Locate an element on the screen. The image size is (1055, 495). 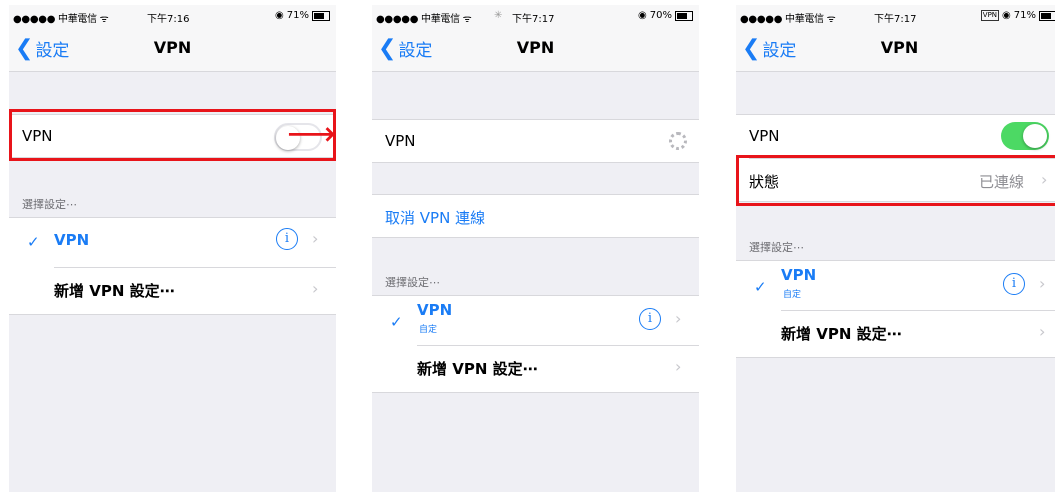
cancel-vpn-connection-button: 取消 VPN 連線 is located at coordinates (435, 217).